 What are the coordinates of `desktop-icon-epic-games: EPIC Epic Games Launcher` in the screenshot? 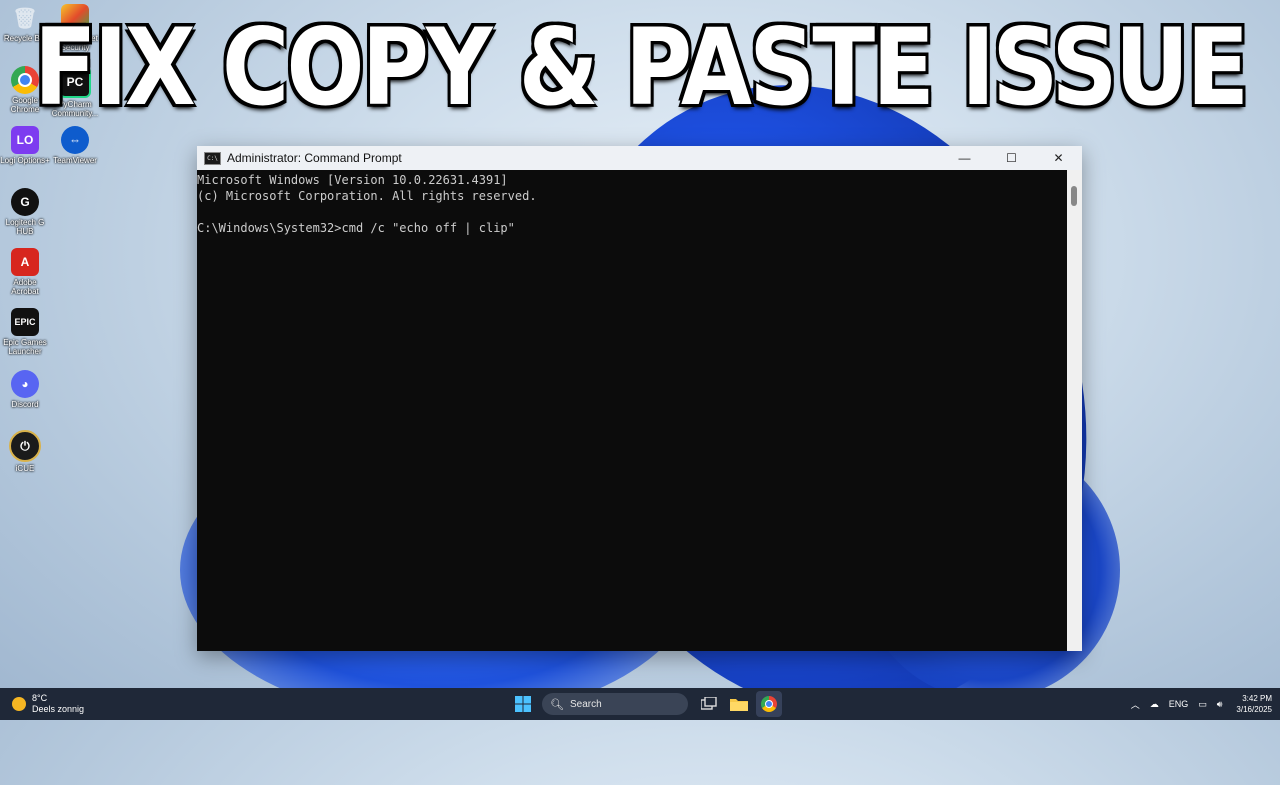 It's located at (25, 332).